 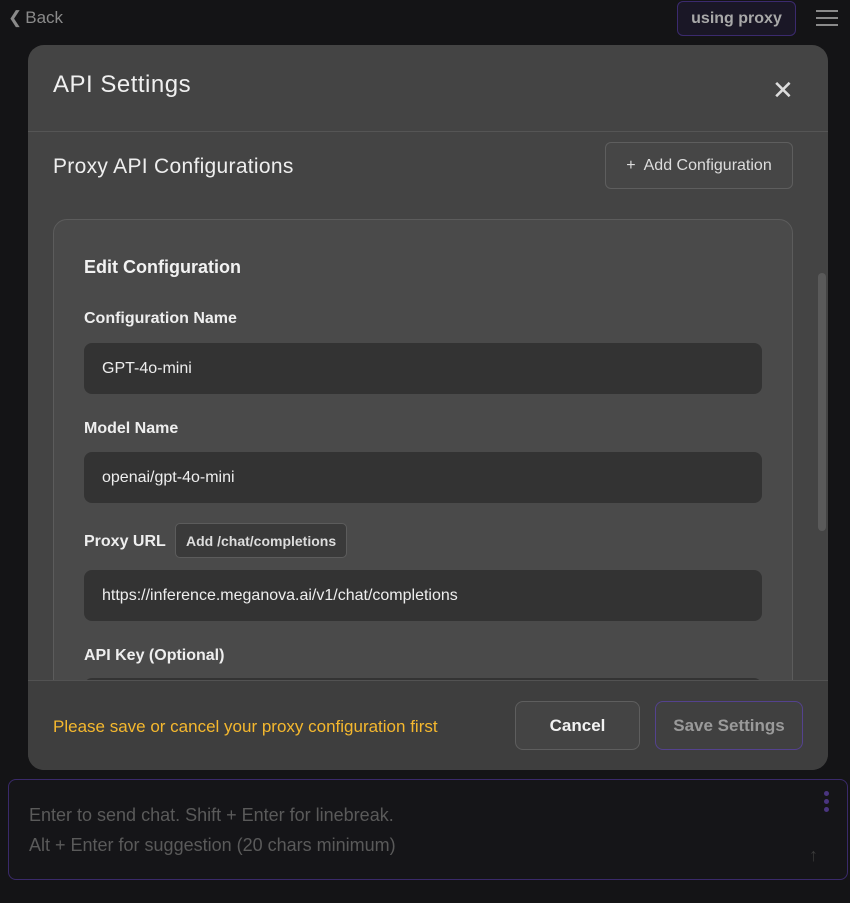 What do you see at coordinates (154, 655) in the screenshot?
I see `api-key-label: API Key (Optional)` at bounding box center [154, 655].